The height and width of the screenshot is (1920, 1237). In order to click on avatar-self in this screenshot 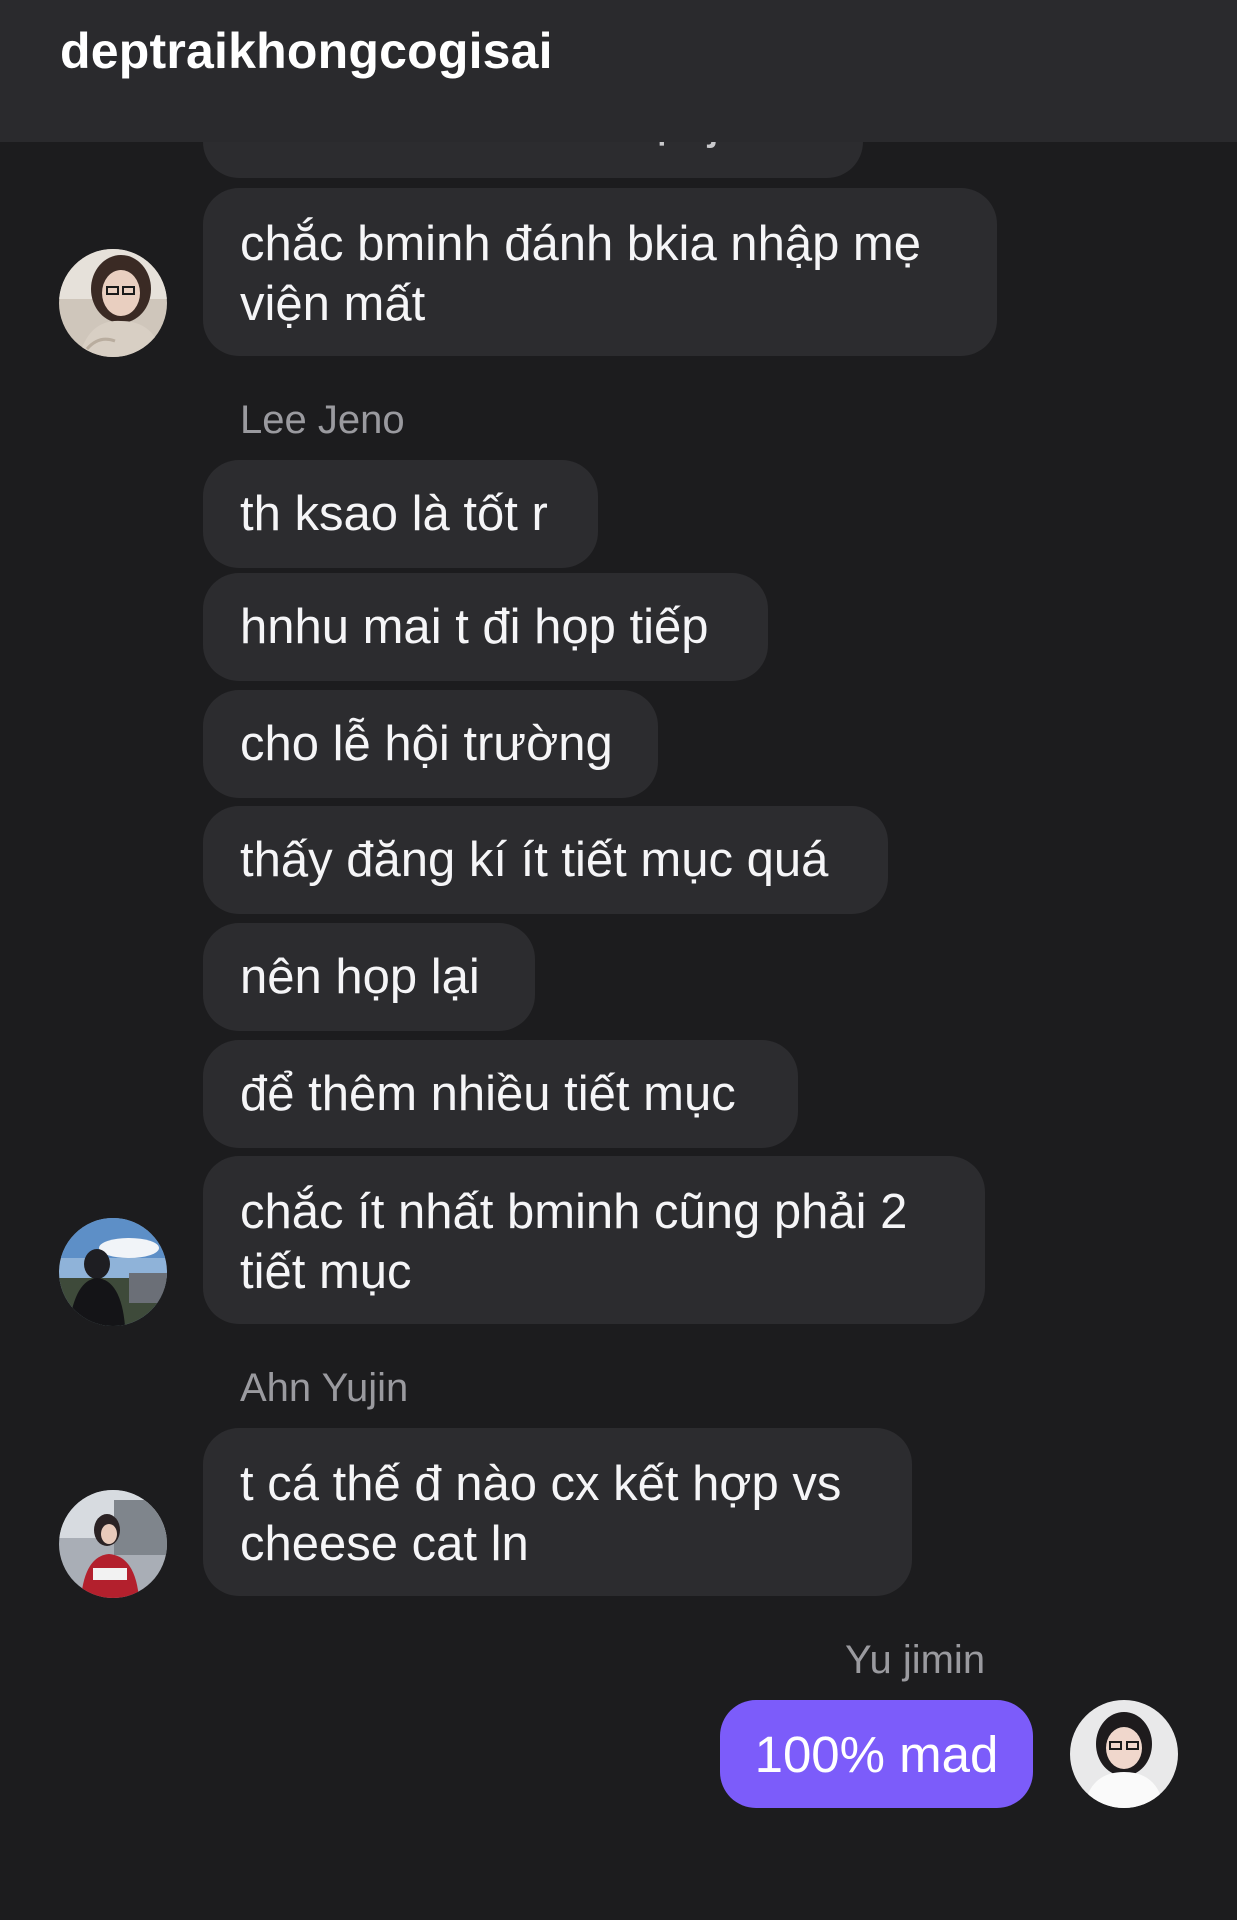, I will do `click(1124, 1754)`.